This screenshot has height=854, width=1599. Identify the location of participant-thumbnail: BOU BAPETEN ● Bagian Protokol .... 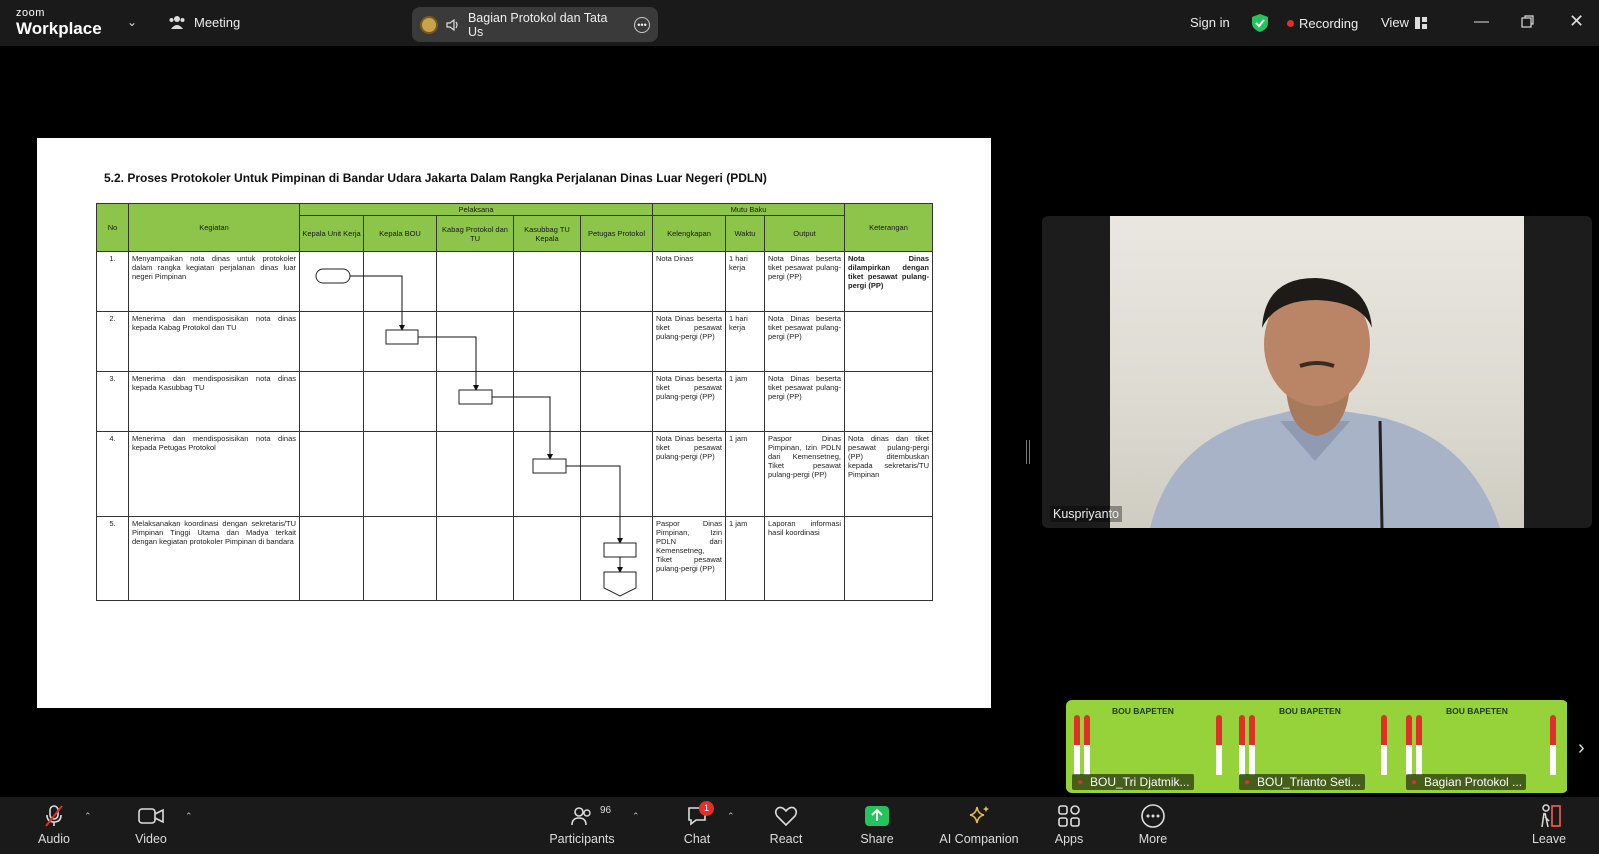
(1483, 746).